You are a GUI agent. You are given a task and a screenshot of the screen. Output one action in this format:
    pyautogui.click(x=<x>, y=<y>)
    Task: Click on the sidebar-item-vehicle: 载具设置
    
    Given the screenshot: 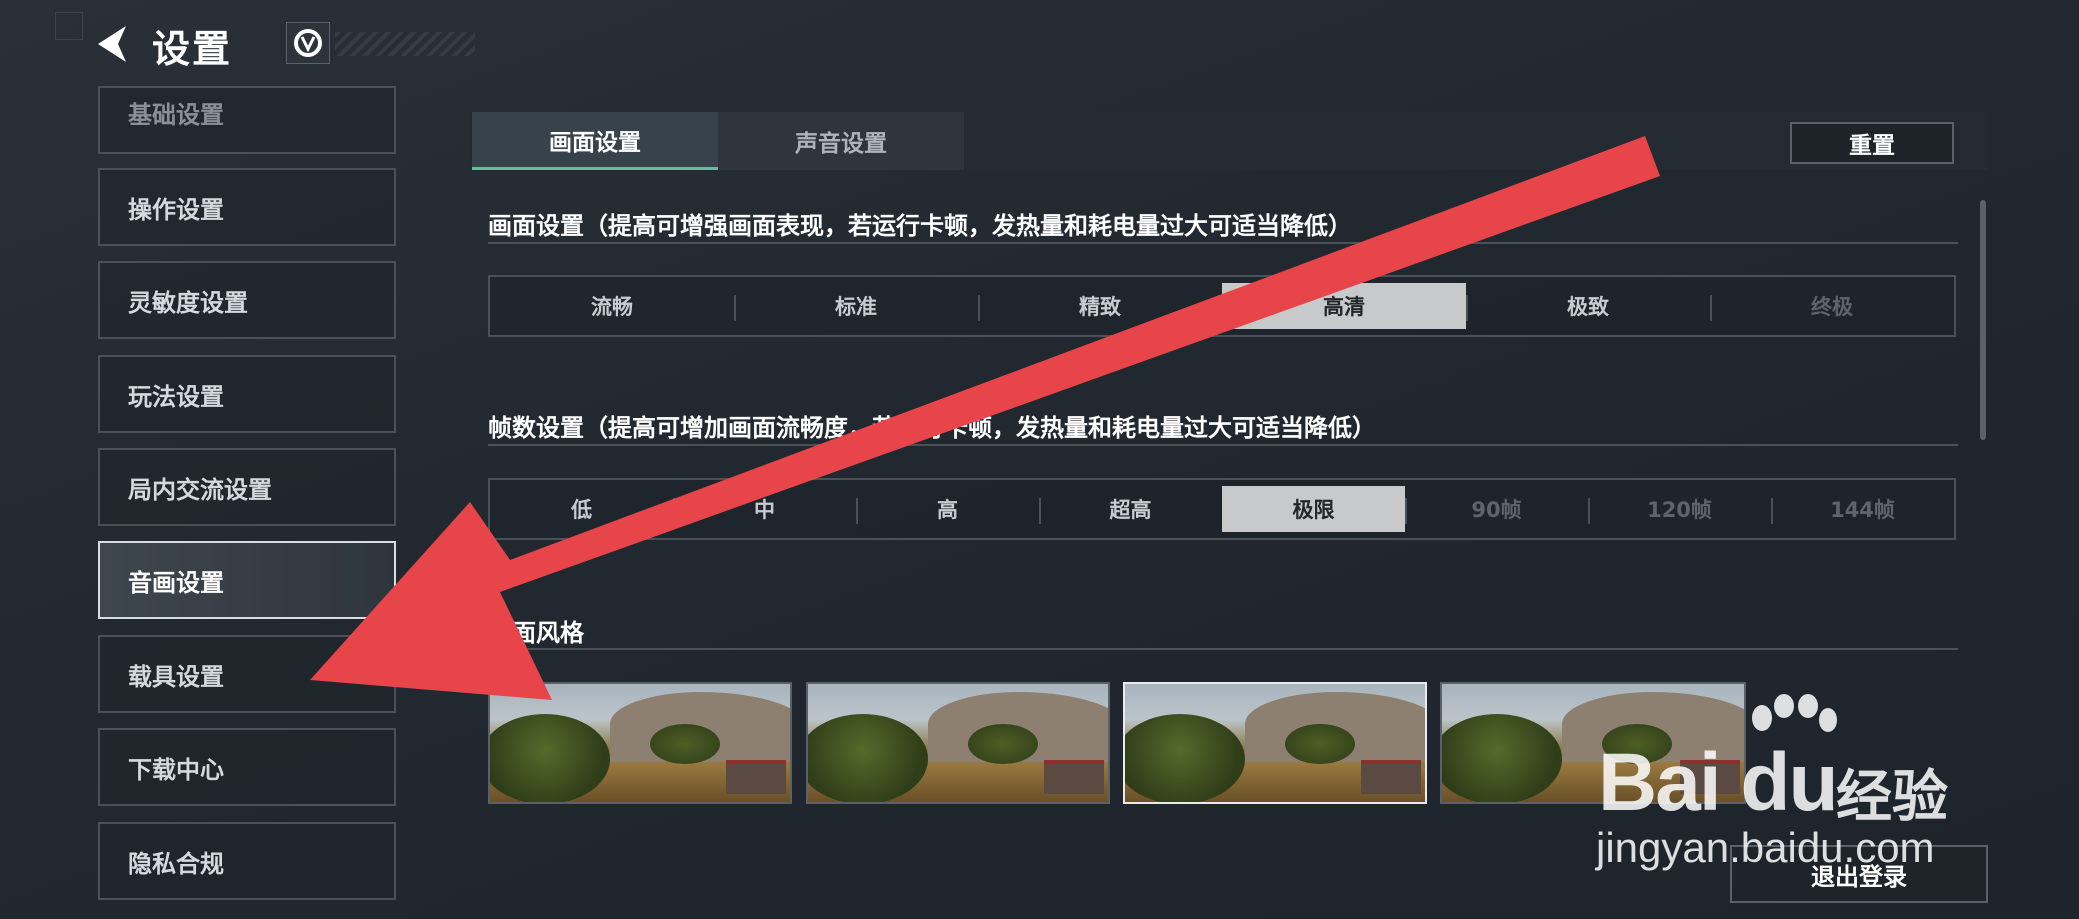 What is the action you would take?
    pyautogui.click(x=247, y=674)
    